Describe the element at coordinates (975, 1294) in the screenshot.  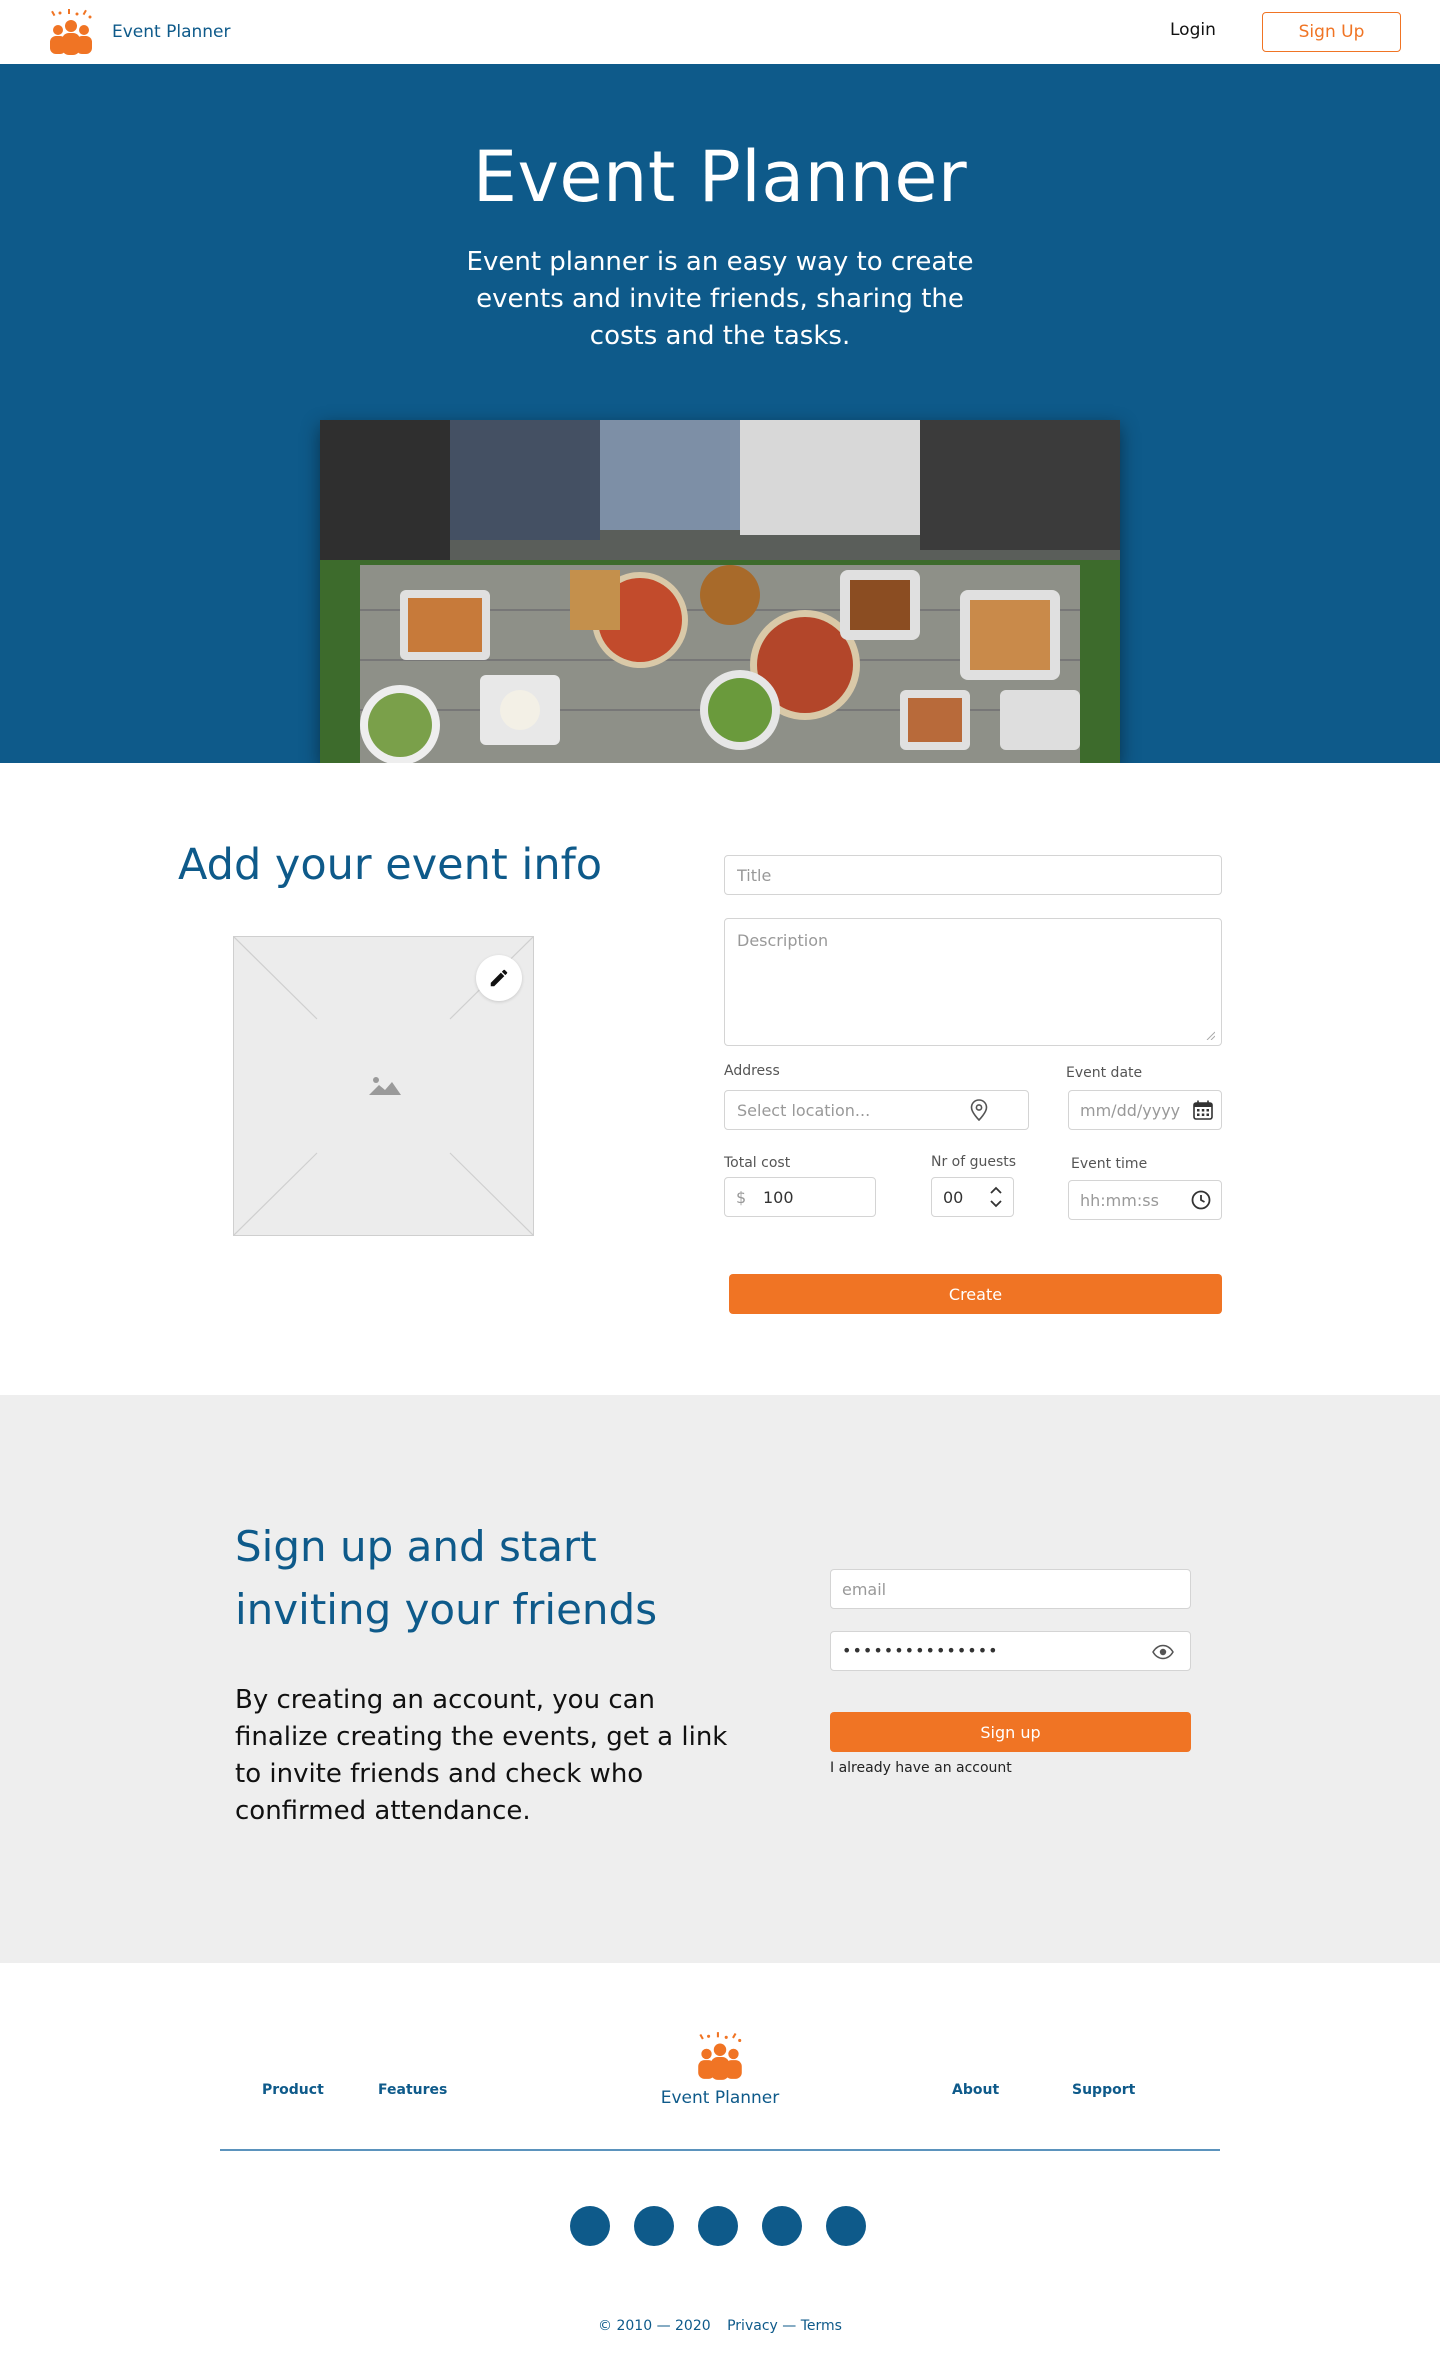
I see `create-button: Create` at that location.